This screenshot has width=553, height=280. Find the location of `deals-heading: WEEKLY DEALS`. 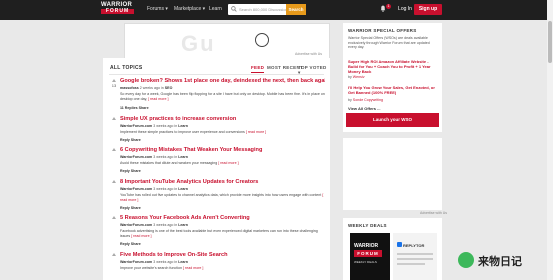

deals-heading: WEEKLY DEALS is located at coordinates (367, 225).